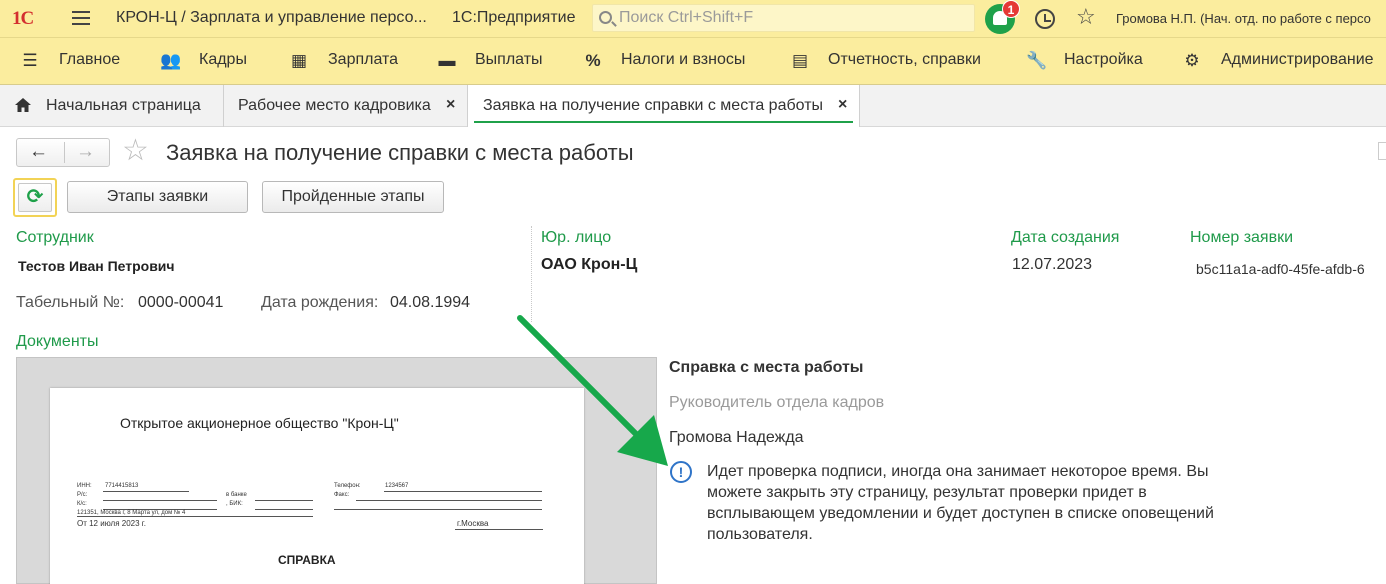 Image resolution: width=1386 pixels, height=584 pixels. I want to click on entity-value: ОАО Крон-Ц, so click(589, 265).